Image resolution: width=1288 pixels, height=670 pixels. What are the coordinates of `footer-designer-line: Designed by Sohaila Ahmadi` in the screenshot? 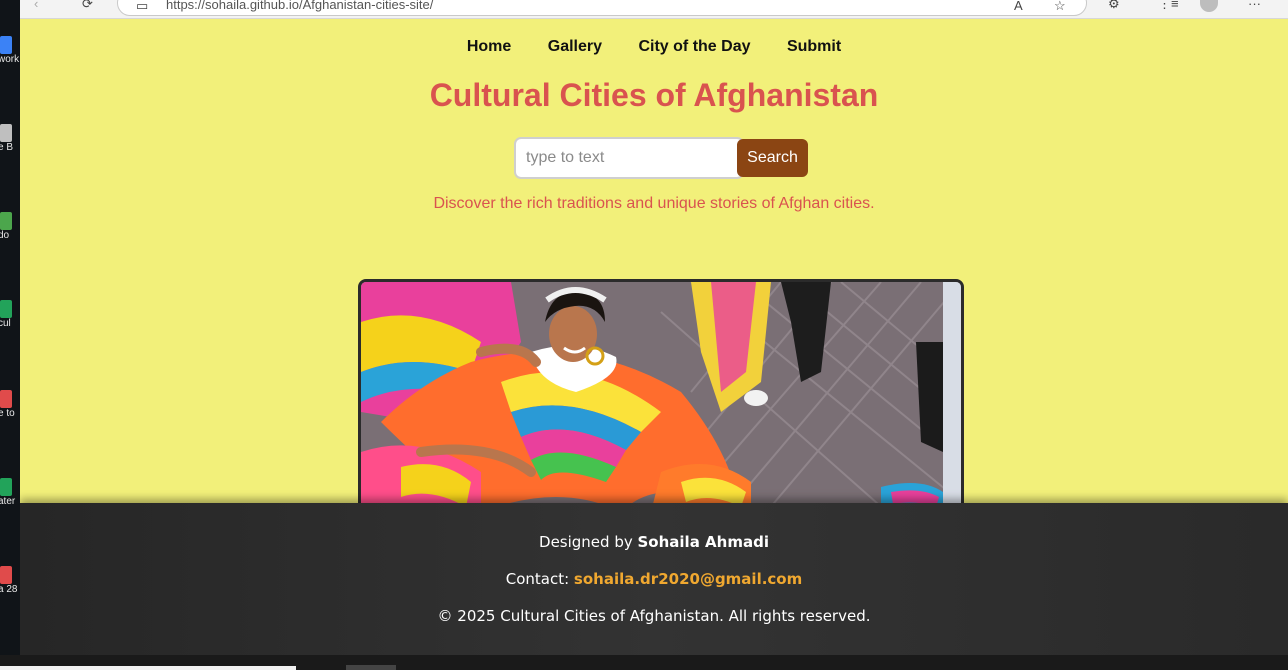 It's located at (654, 542).